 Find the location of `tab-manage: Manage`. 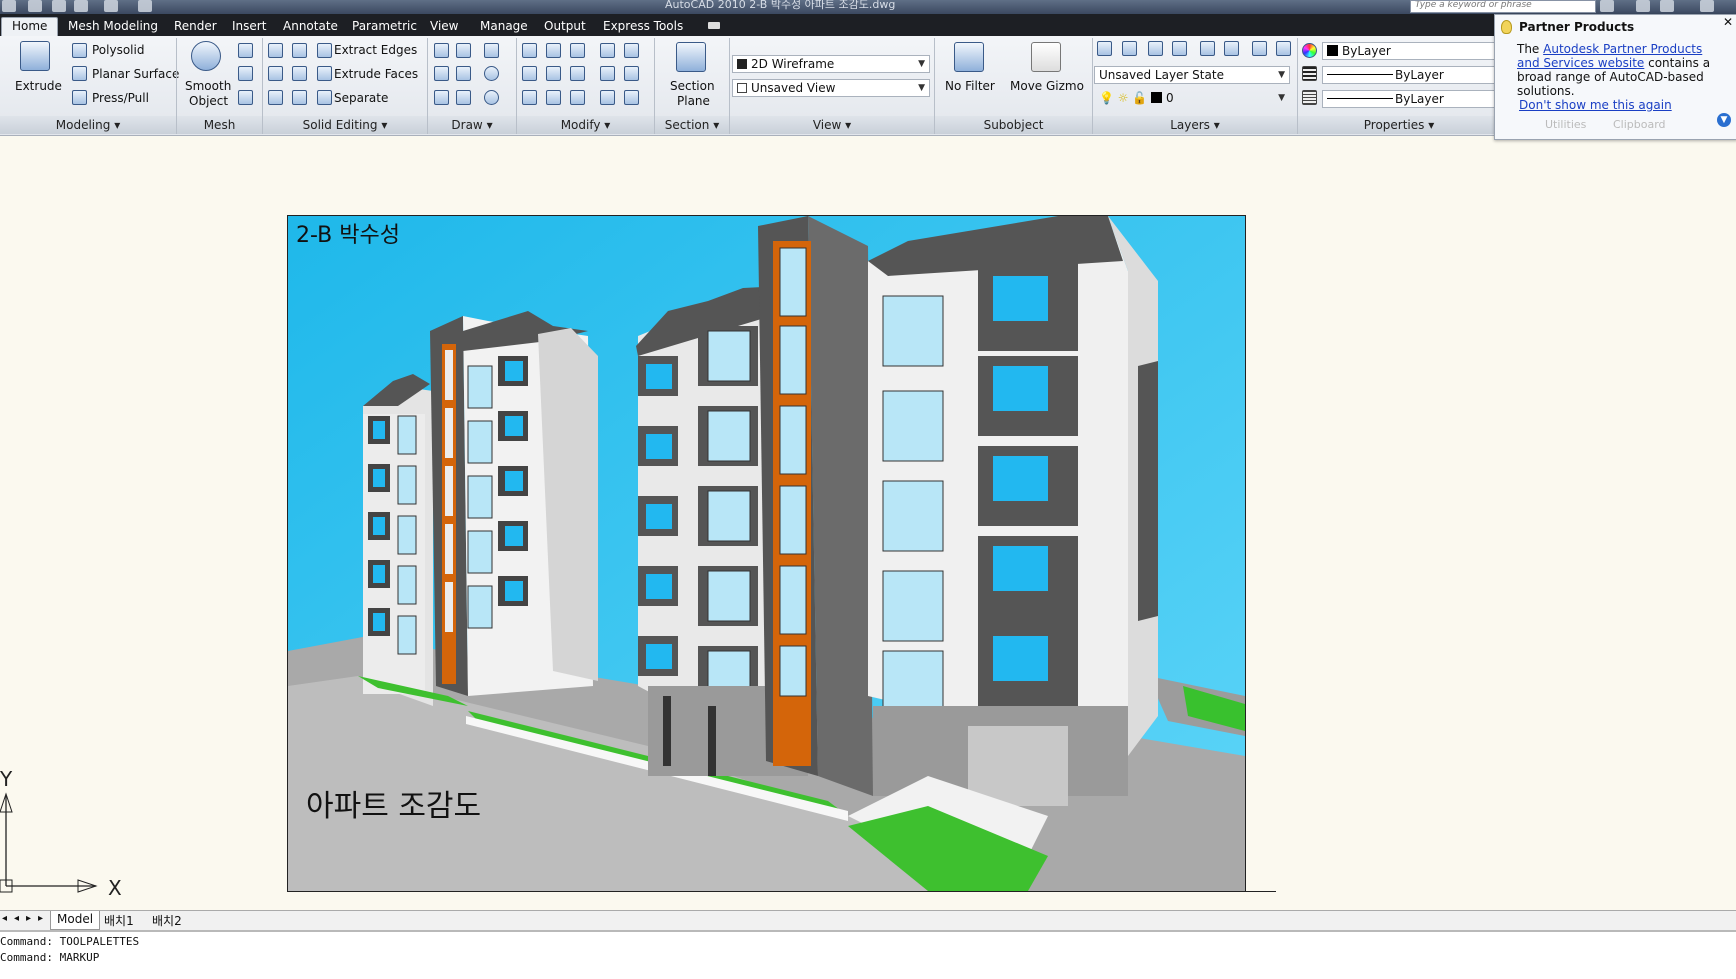

tab-manage: Manage is located at coordinates (504, 26).